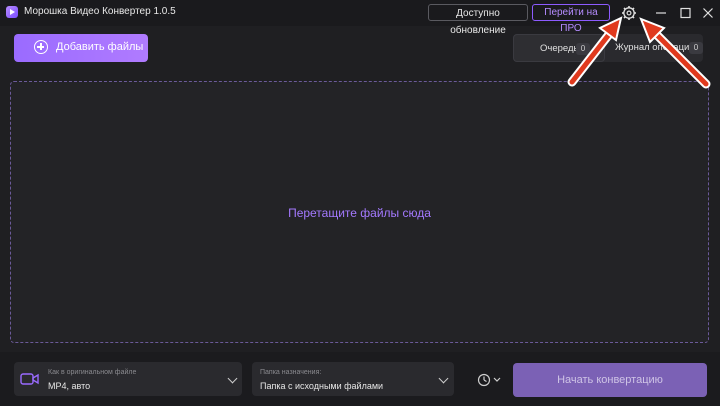 This screenshot has height=406, width=720. What do you see at coordinates (610, 380) in the screenshot?
I see `start-conversion-button: Начать конвертацию` at bounding box center [610, 380].